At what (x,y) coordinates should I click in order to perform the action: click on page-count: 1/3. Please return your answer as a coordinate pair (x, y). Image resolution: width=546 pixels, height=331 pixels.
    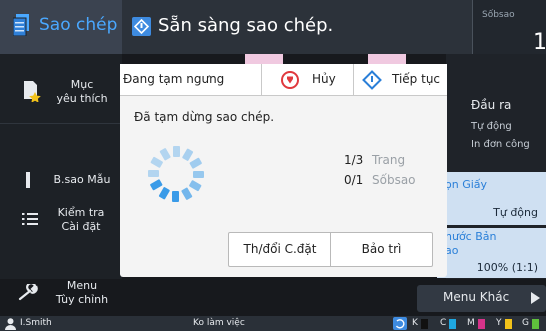
    Looking at the image, I should click on (354, 160).